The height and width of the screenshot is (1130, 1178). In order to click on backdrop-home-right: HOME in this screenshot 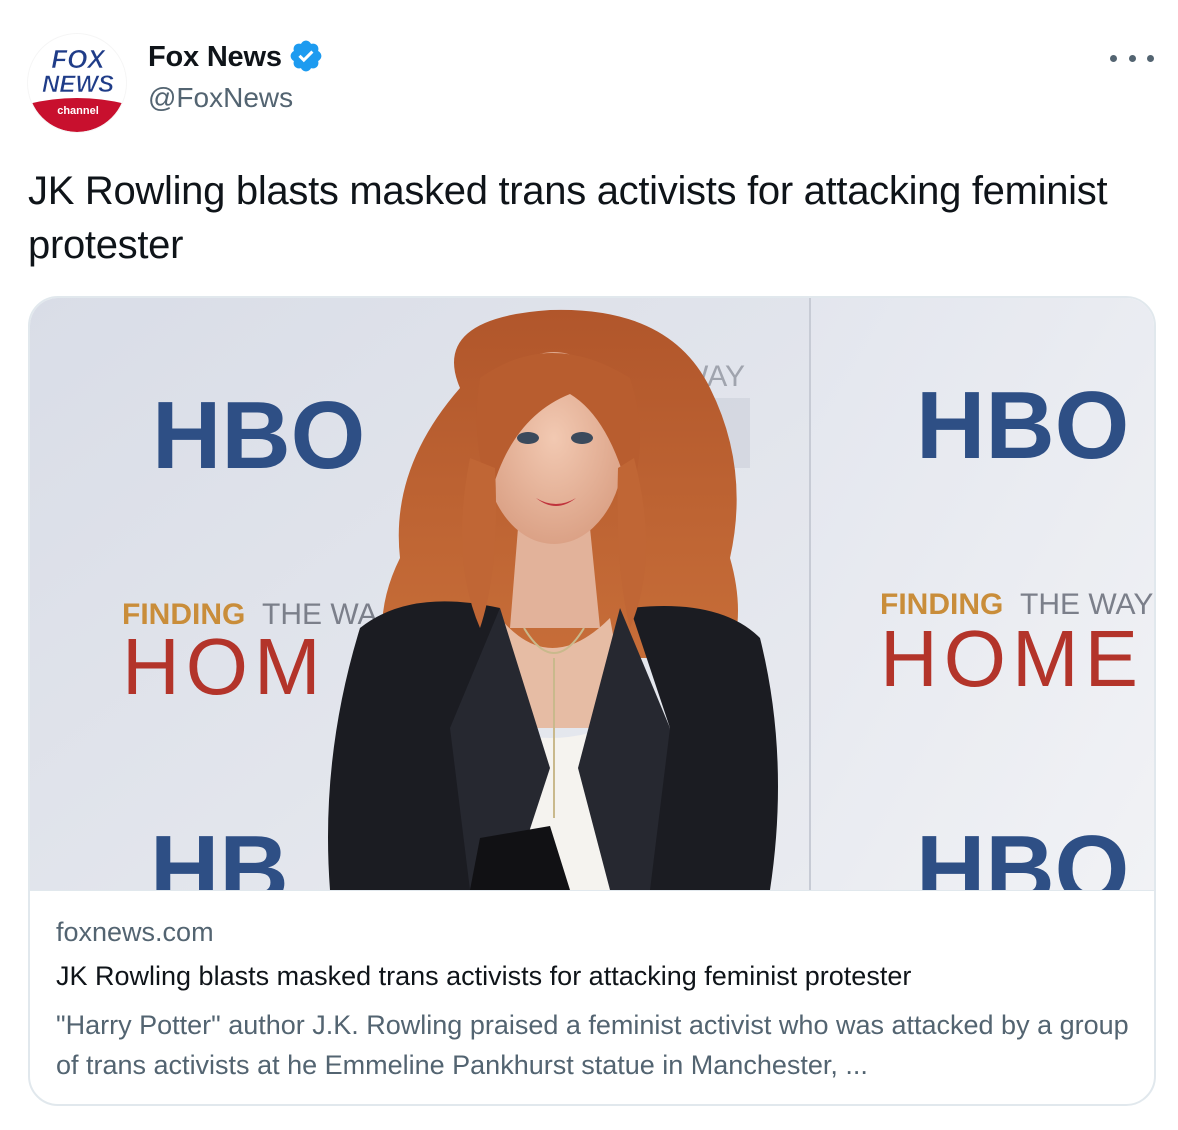, I will do `click(1012, 658)`.